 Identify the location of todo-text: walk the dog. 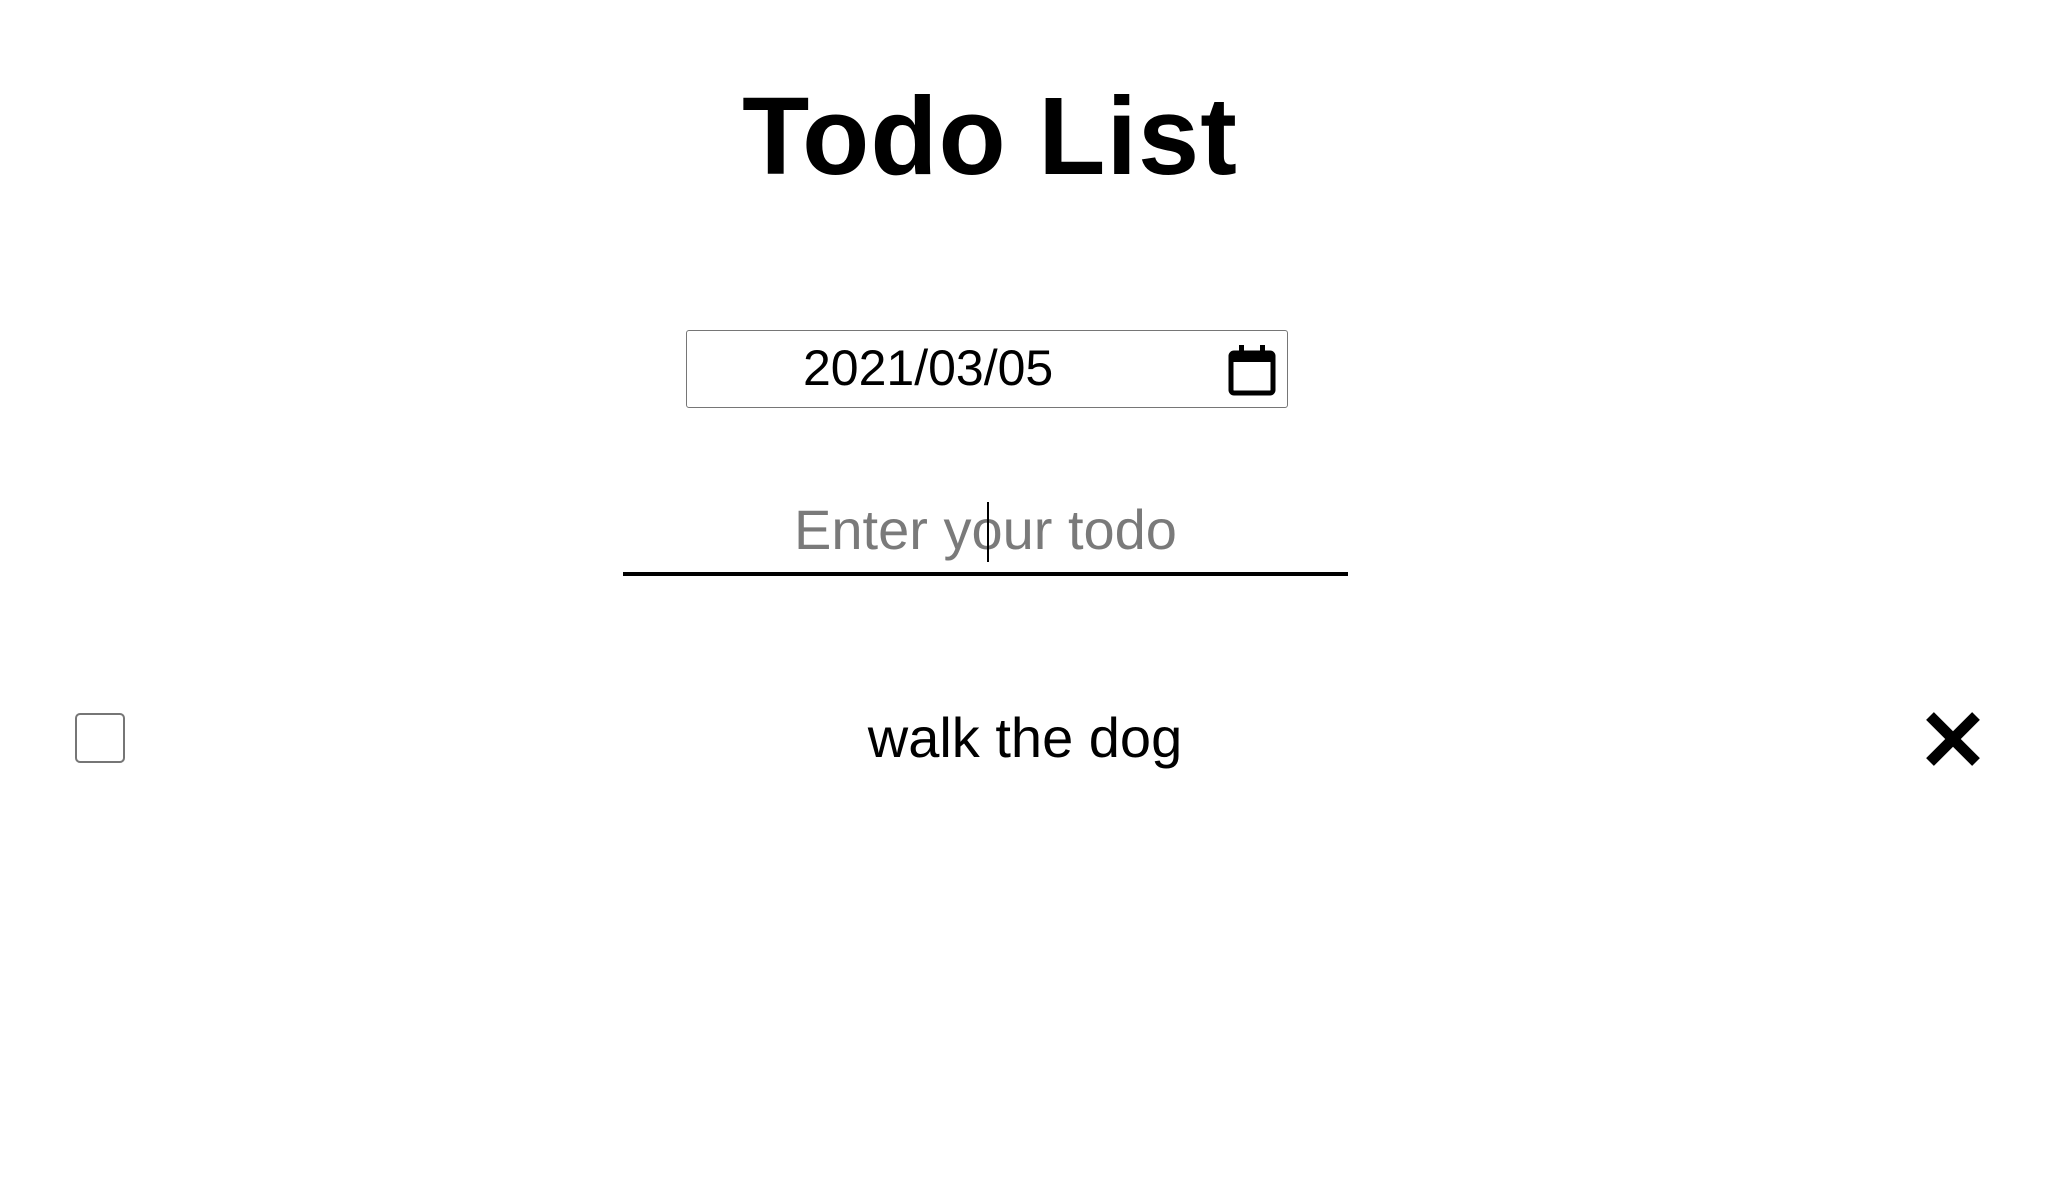
(1025, 737).